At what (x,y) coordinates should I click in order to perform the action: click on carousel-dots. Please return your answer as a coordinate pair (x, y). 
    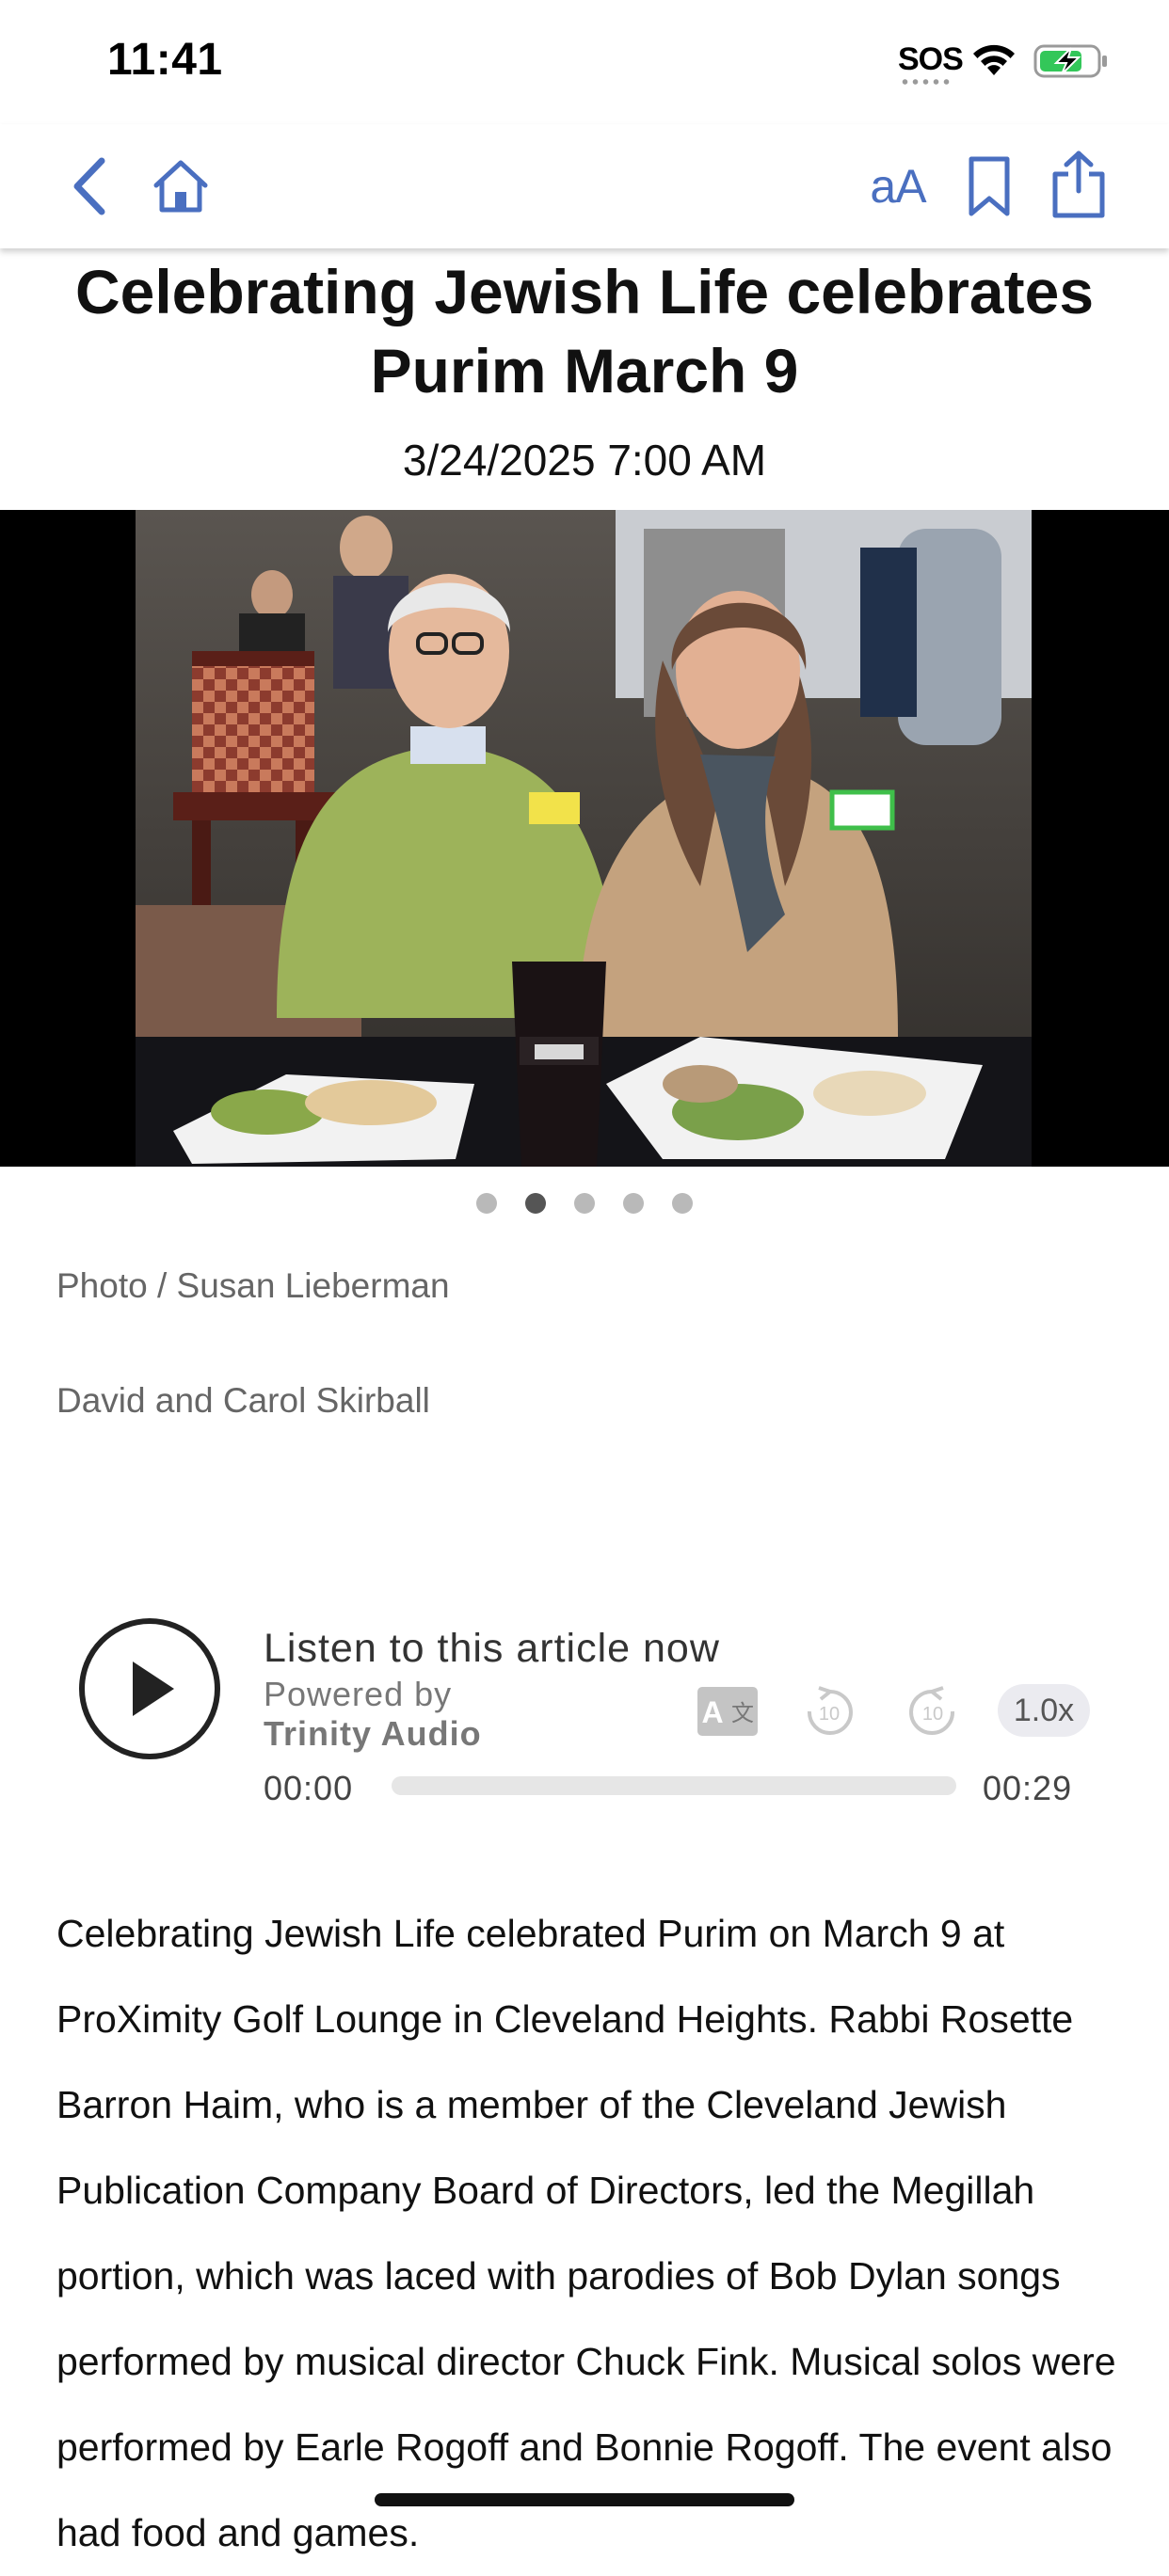
    Looking at the image, I should click on (584, 1204).